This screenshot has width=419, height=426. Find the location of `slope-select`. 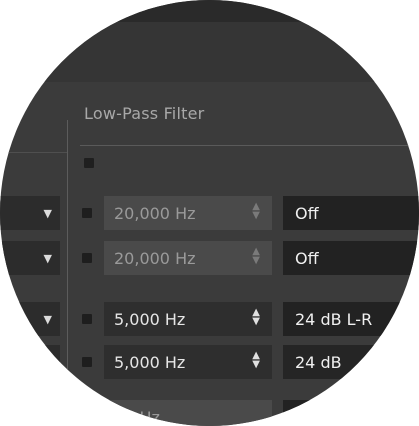

slope-select is located at coordinates (351, 413).